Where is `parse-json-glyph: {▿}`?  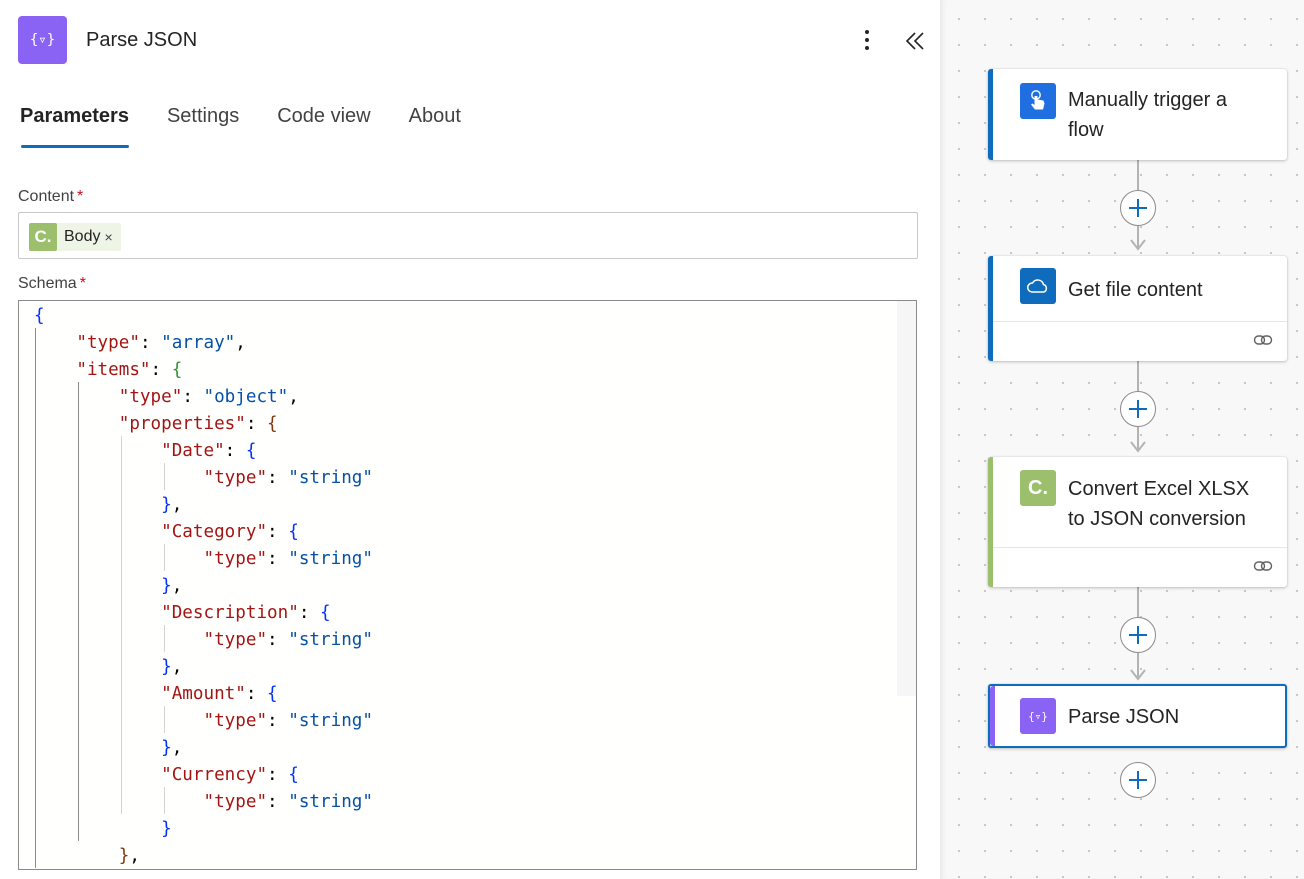 parse-json-glyph: {▿} is located at coordinates (42, 40).